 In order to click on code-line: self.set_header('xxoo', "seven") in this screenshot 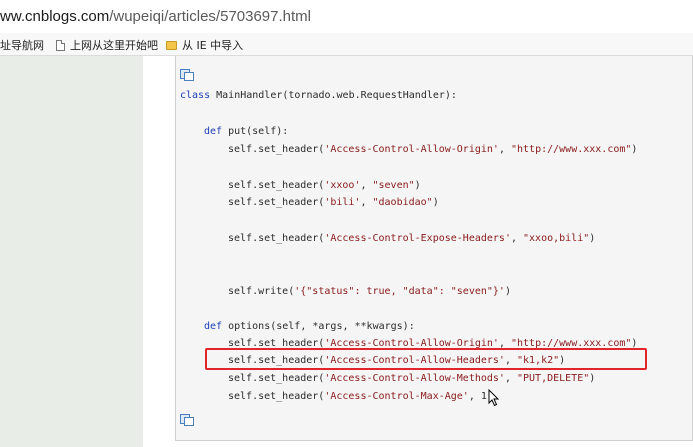, I will do `click(324, 186)`.